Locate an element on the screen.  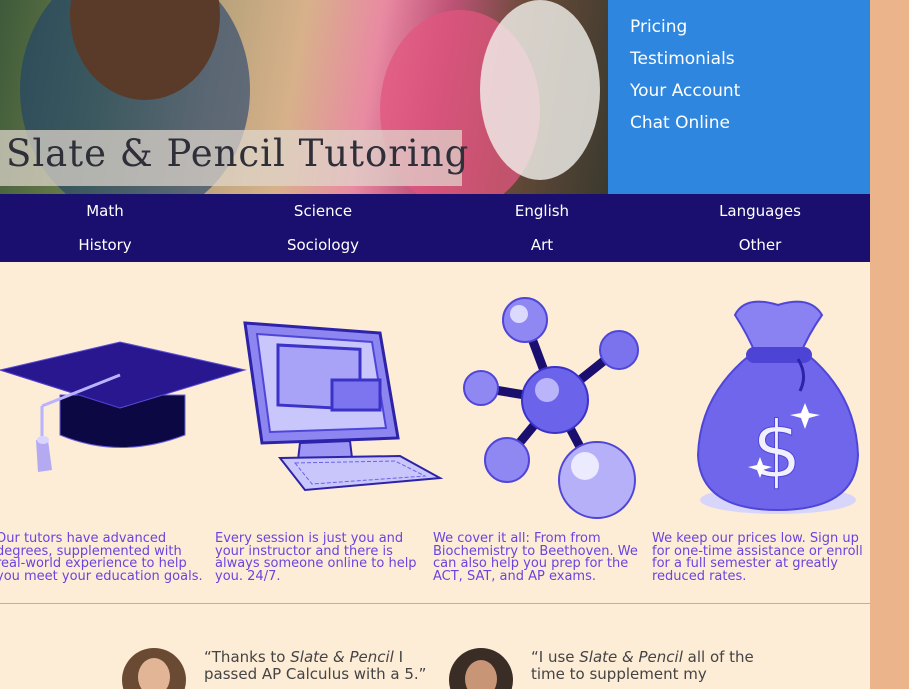
section-divider is located at coordinates (435, 603).